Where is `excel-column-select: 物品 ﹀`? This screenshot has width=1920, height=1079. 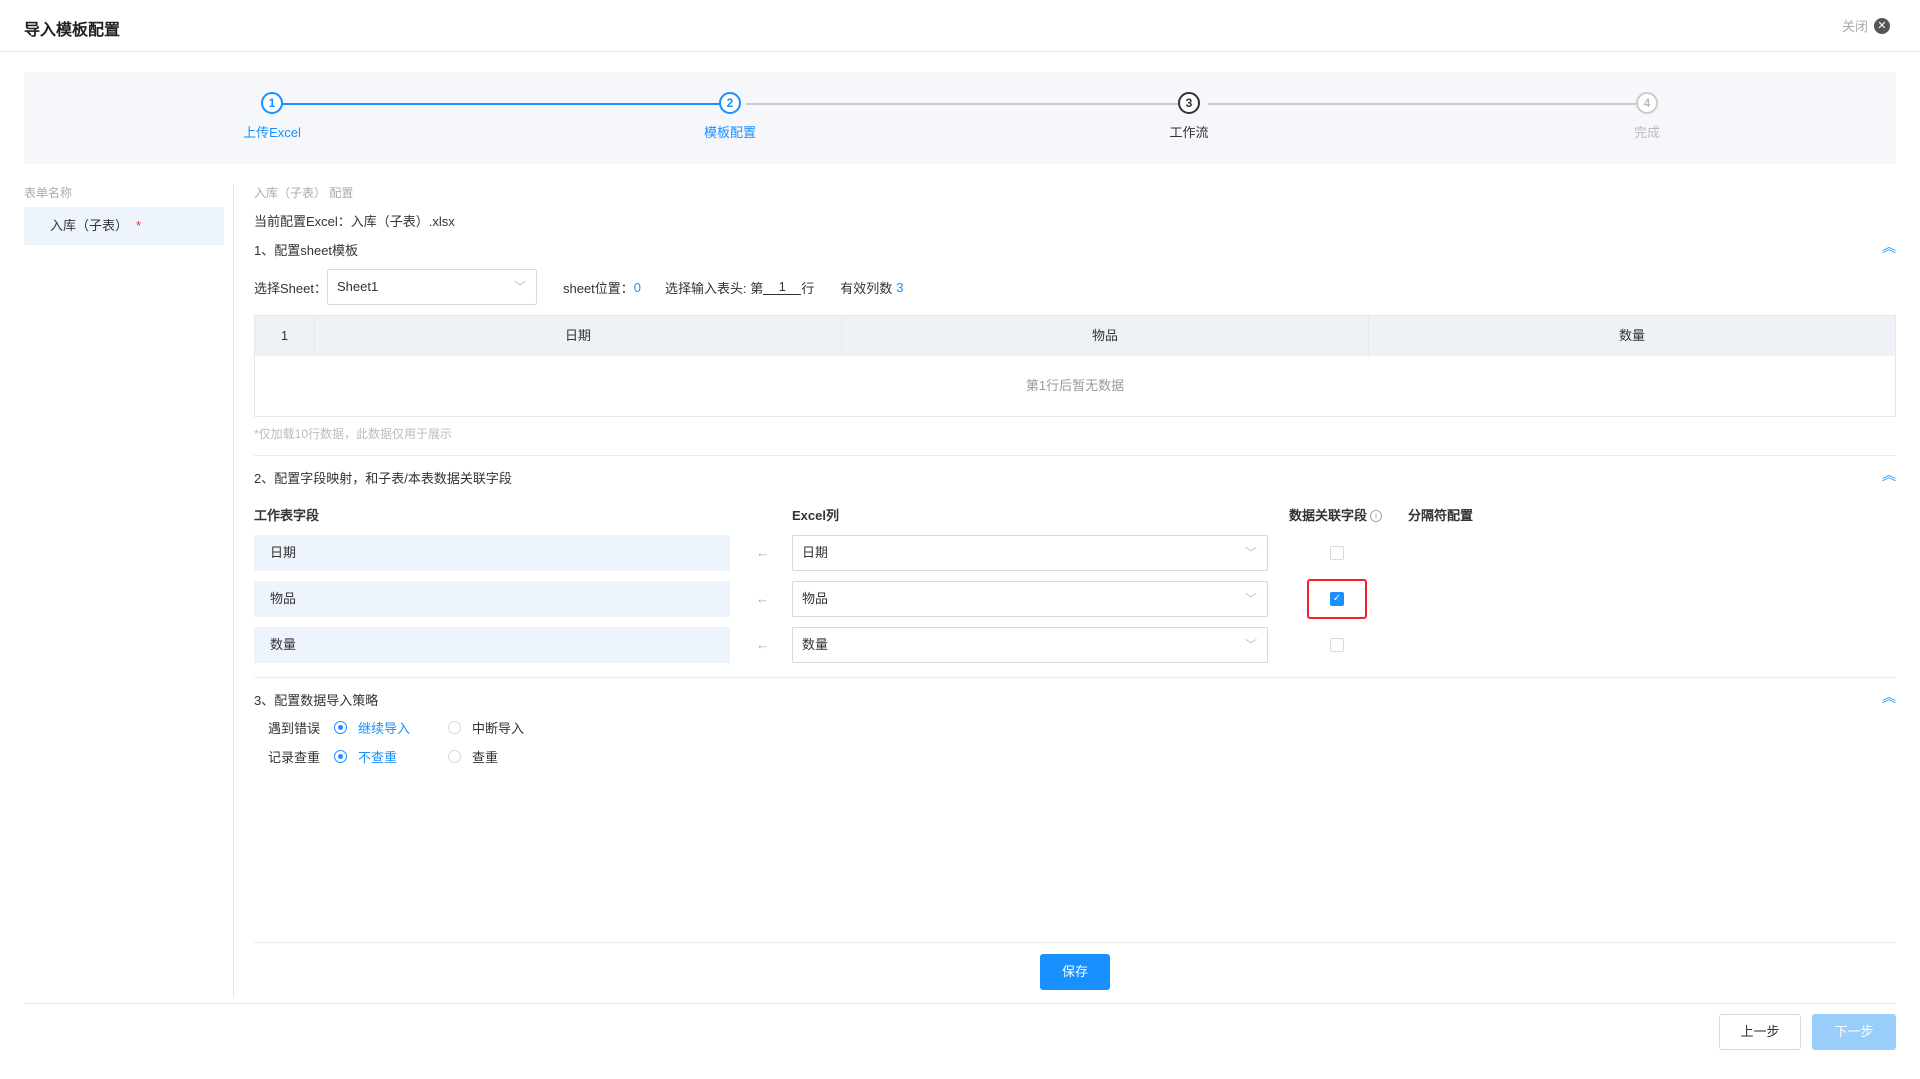 excel-column-select: 物品 ﹀ is located at coordinates (1030, 599).